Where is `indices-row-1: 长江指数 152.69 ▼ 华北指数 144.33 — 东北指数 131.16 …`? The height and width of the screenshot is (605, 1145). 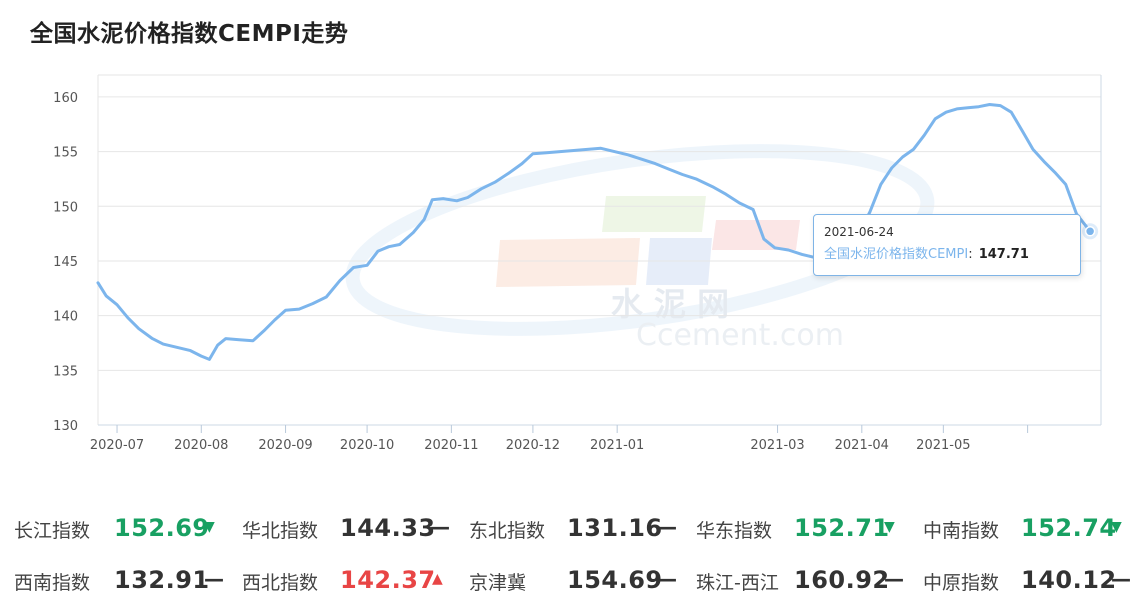
indices-row-1: 长江指数 152.69 ▼ 华北指数 144.33 — 东北指数 131.16 … is located at coordinates (572, 529).